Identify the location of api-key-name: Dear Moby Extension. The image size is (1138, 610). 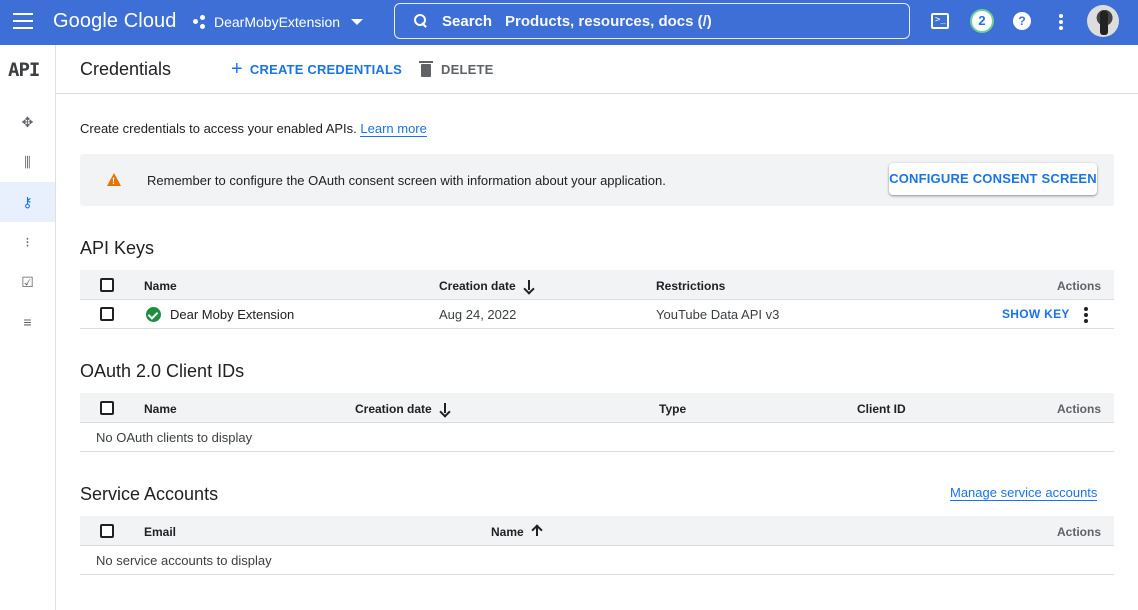
(232, 314).